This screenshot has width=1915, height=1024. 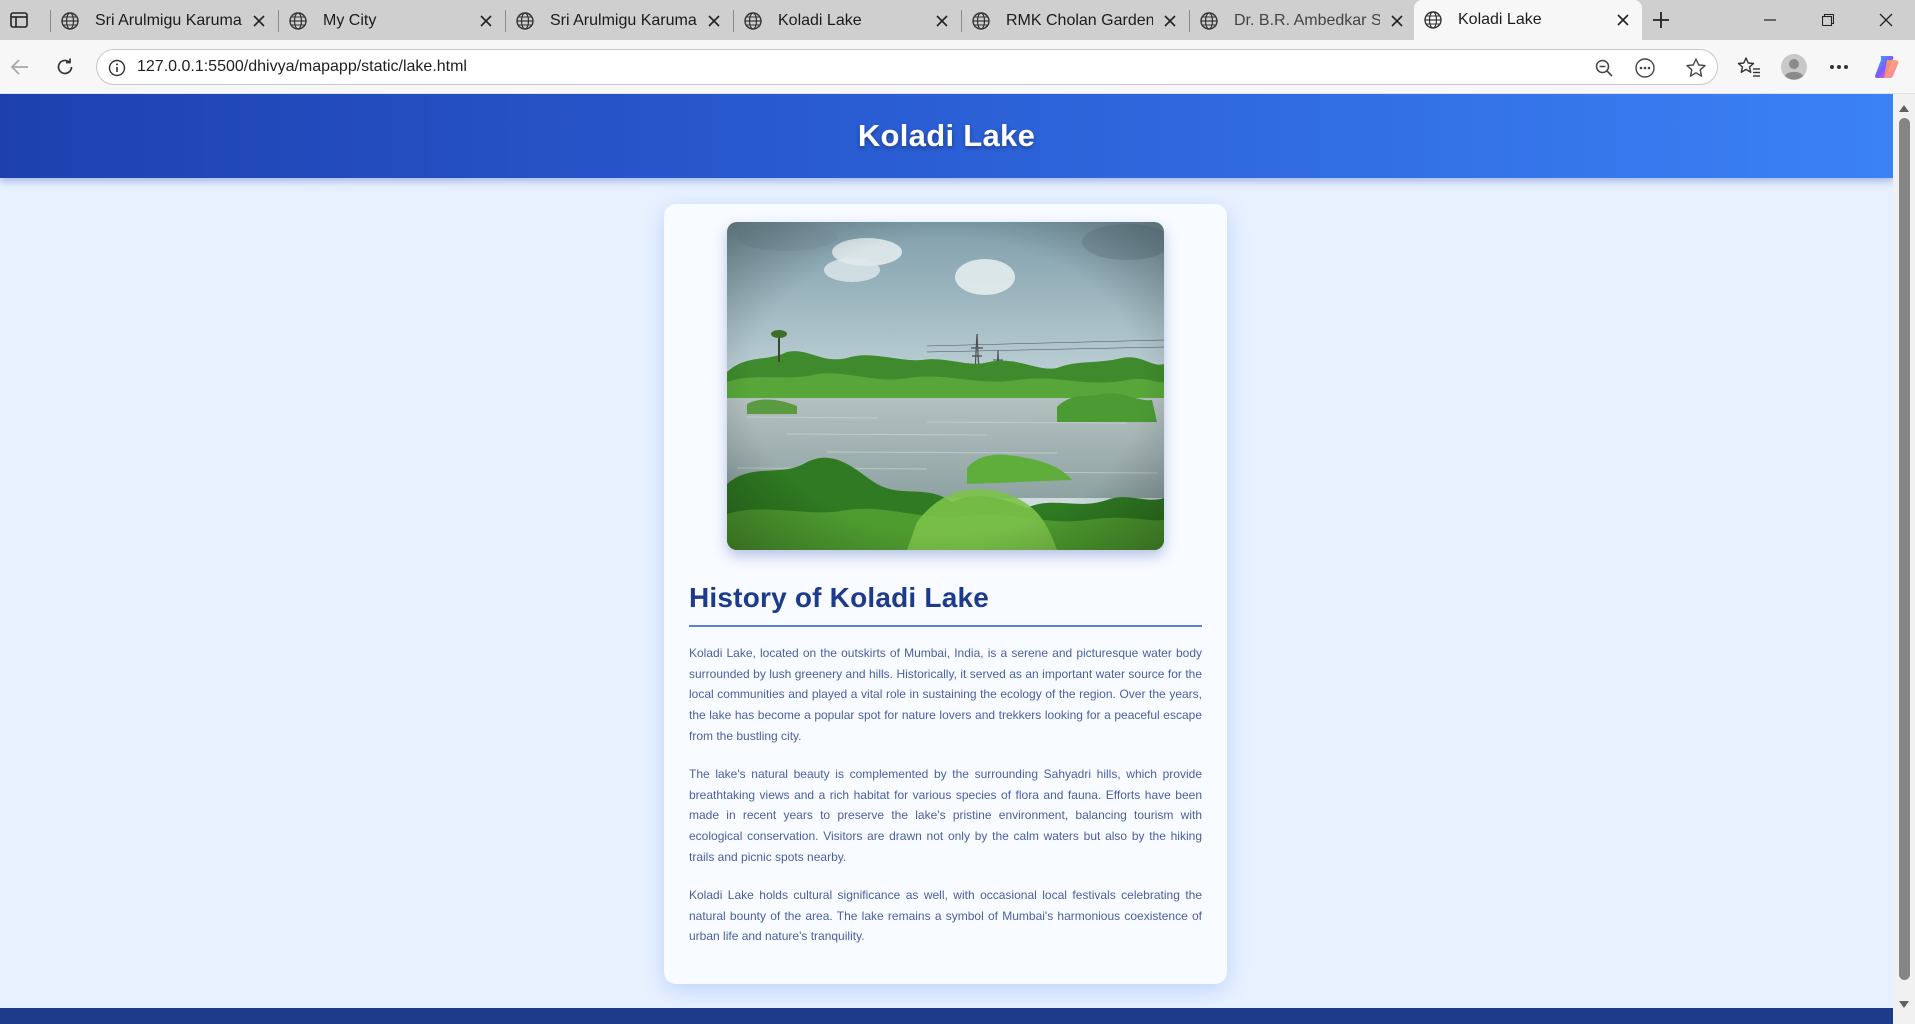 What do you see at coordinates (1079, 20) in the screenshot?
I see `tab-title: RMK Cholan Garden` at bounding box center [1079, 20].